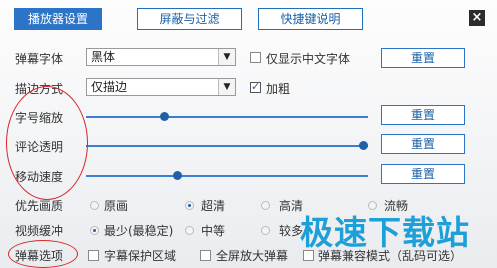 The image size is (497, 268). I want to click on quality-label: 优先画质, so click(39, 206).